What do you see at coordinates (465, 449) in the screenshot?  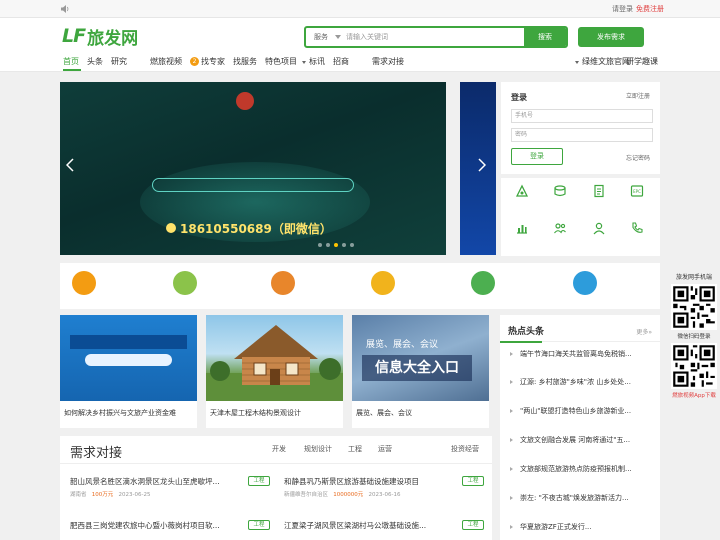 I see `tab-investment-ops: 投资经营` at bounding box center [465, 449].